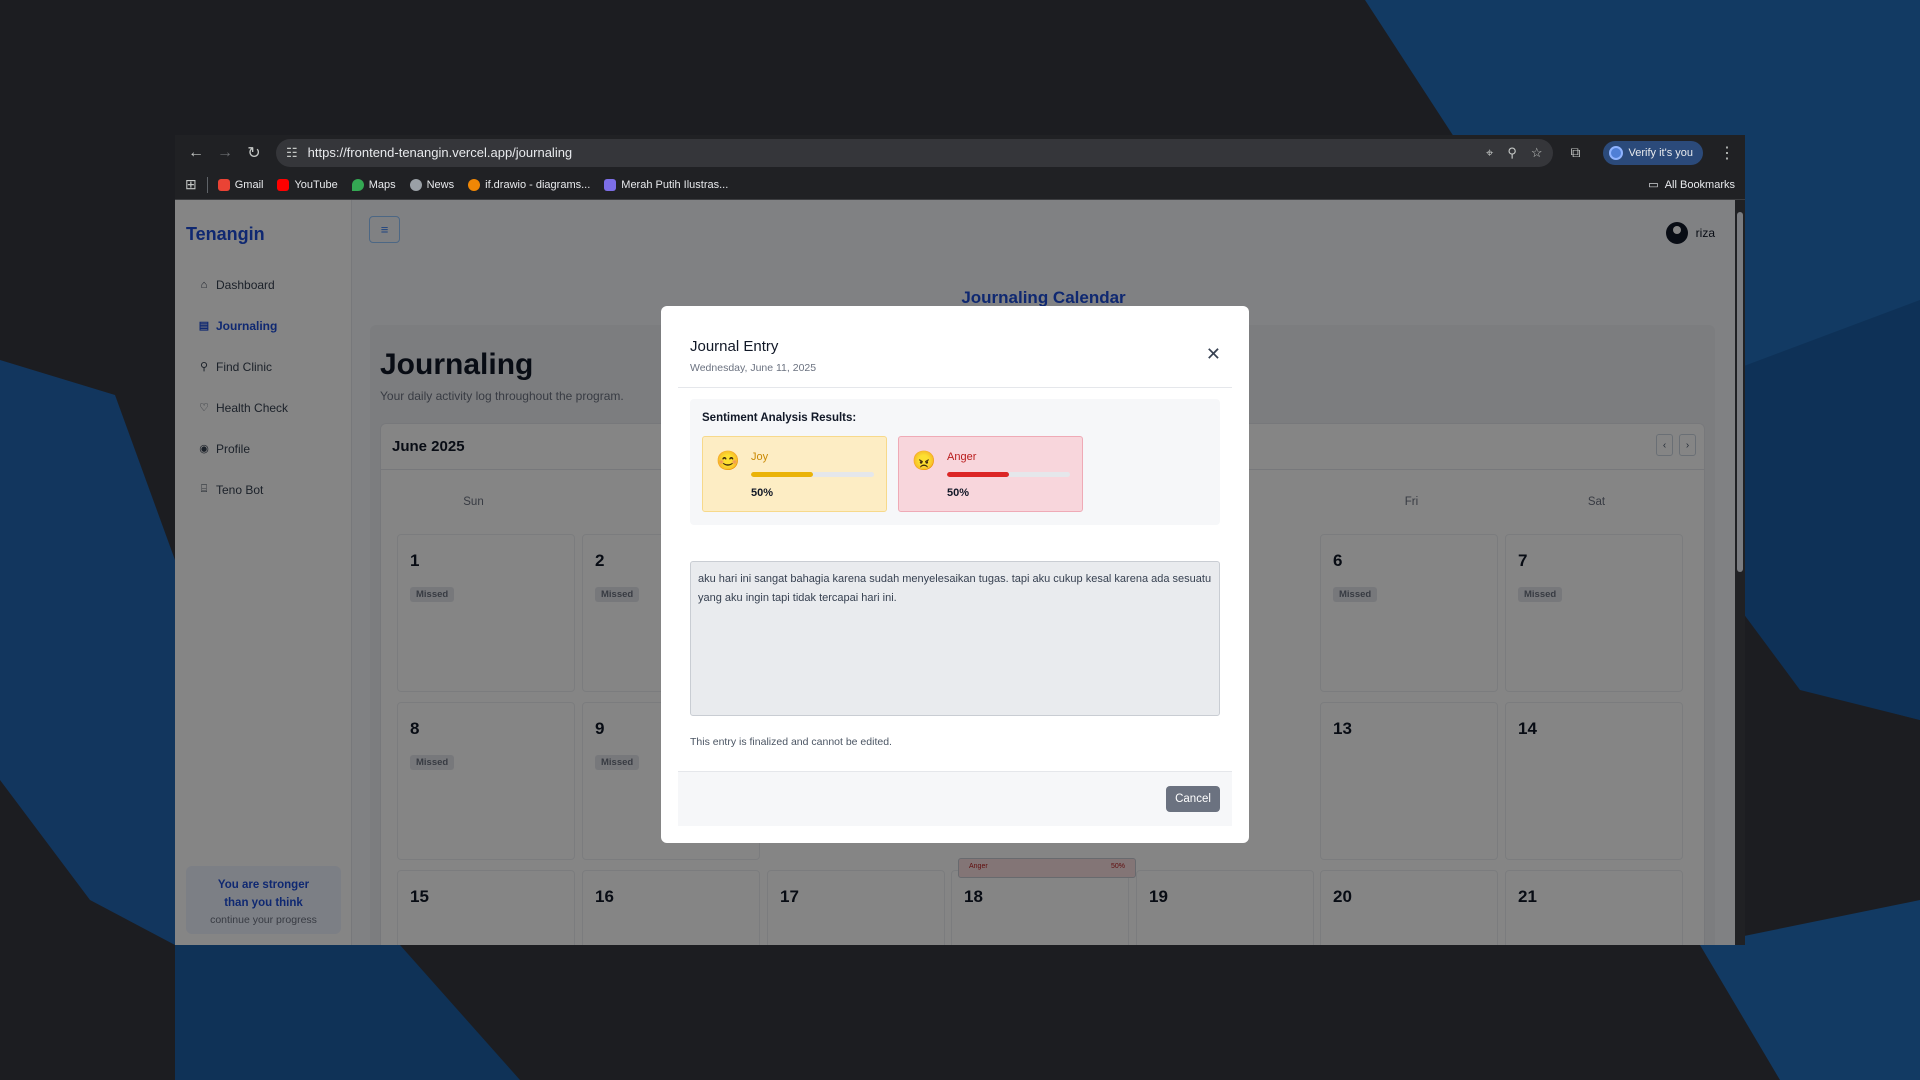  What do you see at coordinates (1660, 152) in the screenshot?
I see `verify-label: Verify it's you` at bounding box center [1660, 152].